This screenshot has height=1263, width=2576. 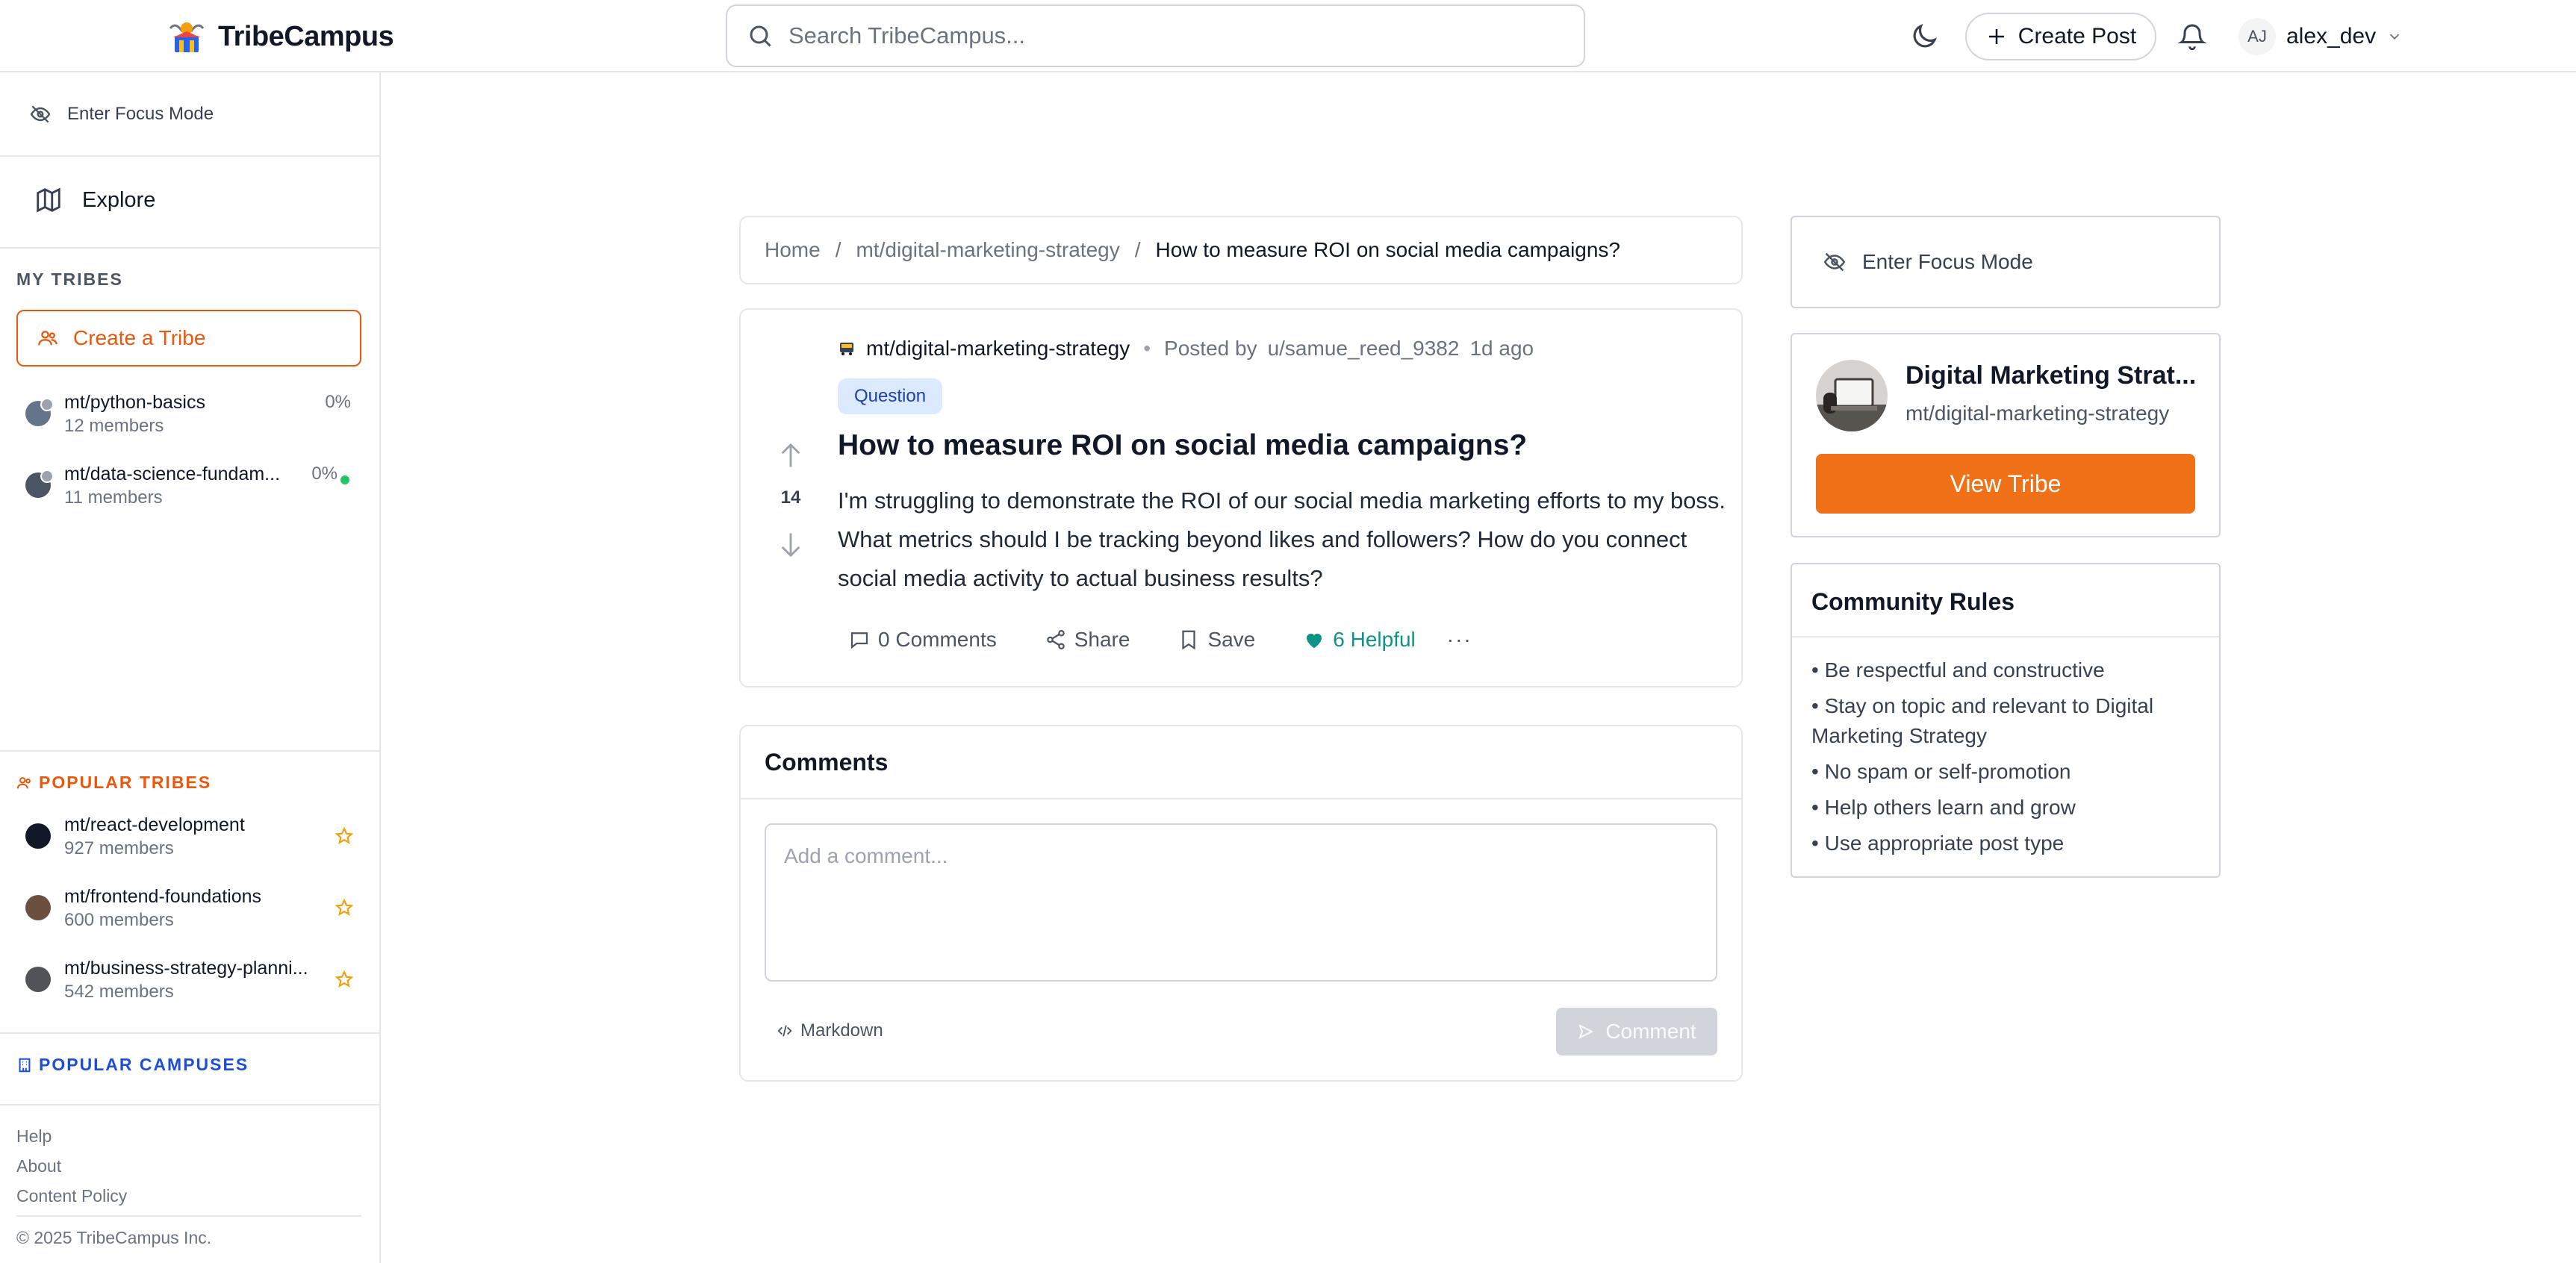 I want to click on map-icon, so click(x=48, y=200).